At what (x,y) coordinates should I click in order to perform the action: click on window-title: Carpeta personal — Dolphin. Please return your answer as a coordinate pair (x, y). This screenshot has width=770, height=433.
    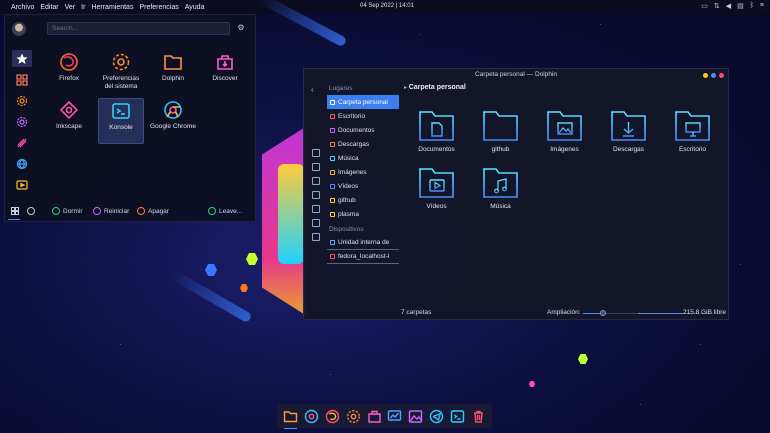
    Looking at the image, I should click on (516, 74).